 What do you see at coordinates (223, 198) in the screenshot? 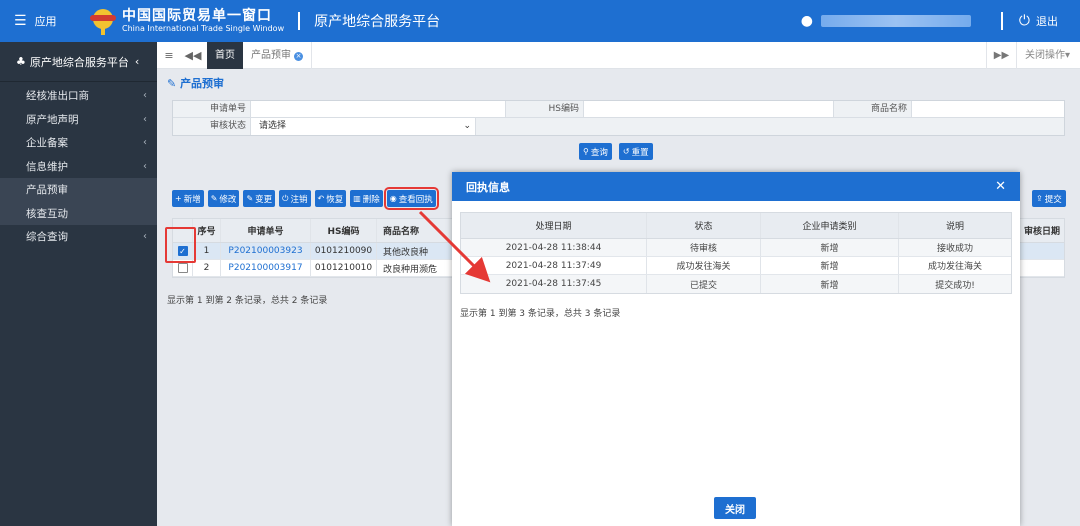
I see `edit-button: ✎ 修改` at bounding box center [223, 198].